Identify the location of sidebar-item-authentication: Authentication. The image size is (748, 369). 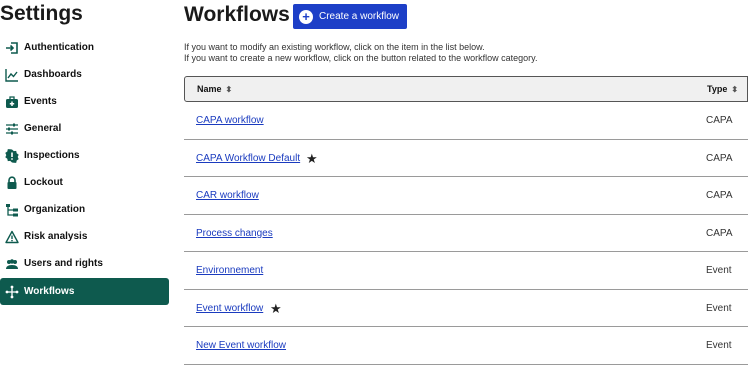
(85, 47).